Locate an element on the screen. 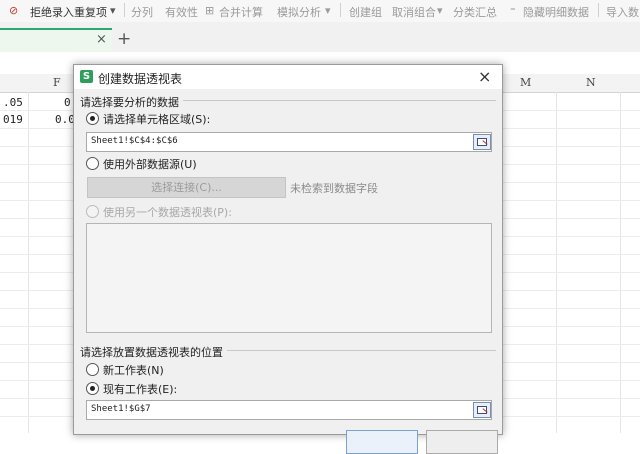  cell-value: 0.0 is located at coordinates (65, 119).